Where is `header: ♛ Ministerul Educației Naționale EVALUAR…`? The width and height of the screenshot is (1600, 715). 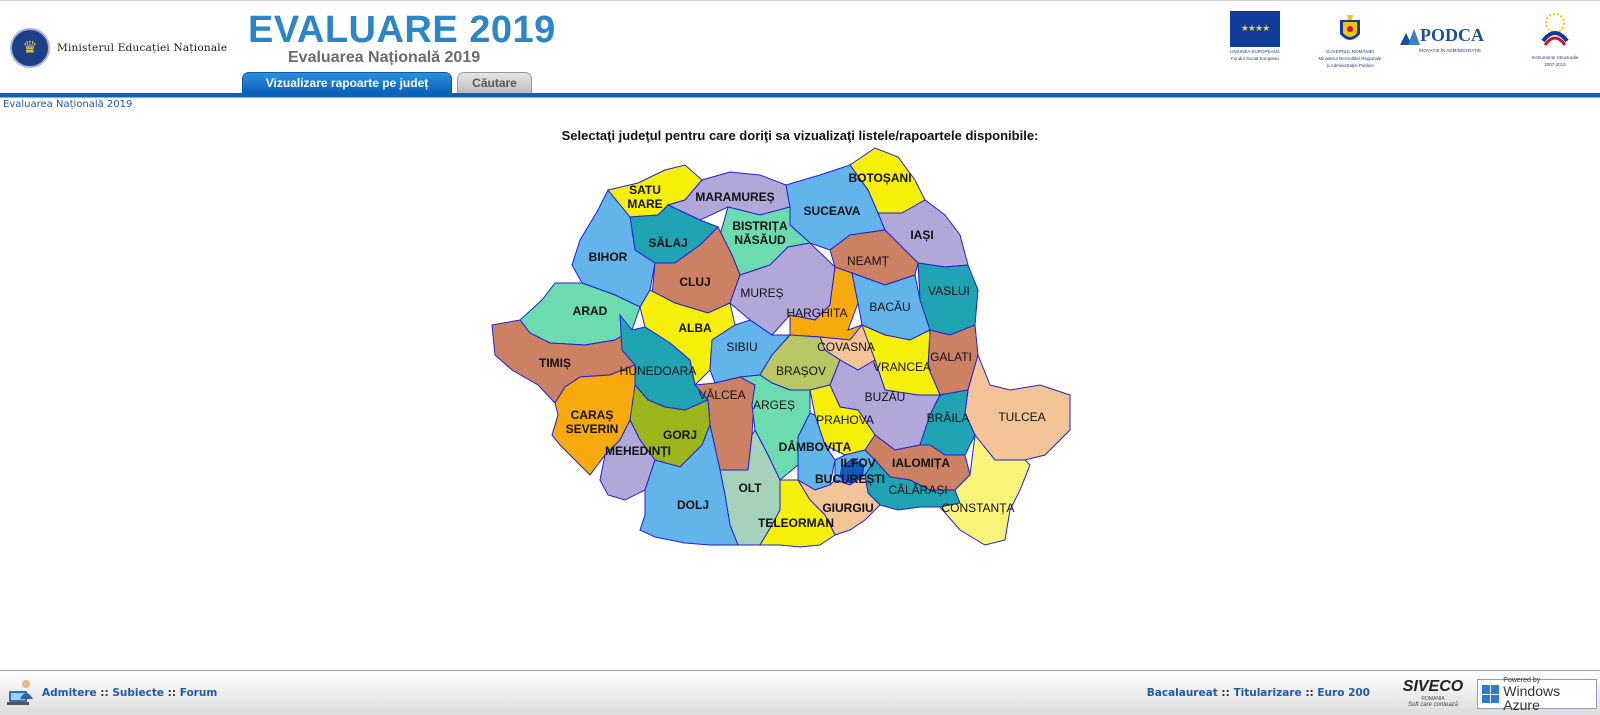
header: ♛ Ministerul Educației Naționale EVALUAR… is located at coordinates (800, 49).